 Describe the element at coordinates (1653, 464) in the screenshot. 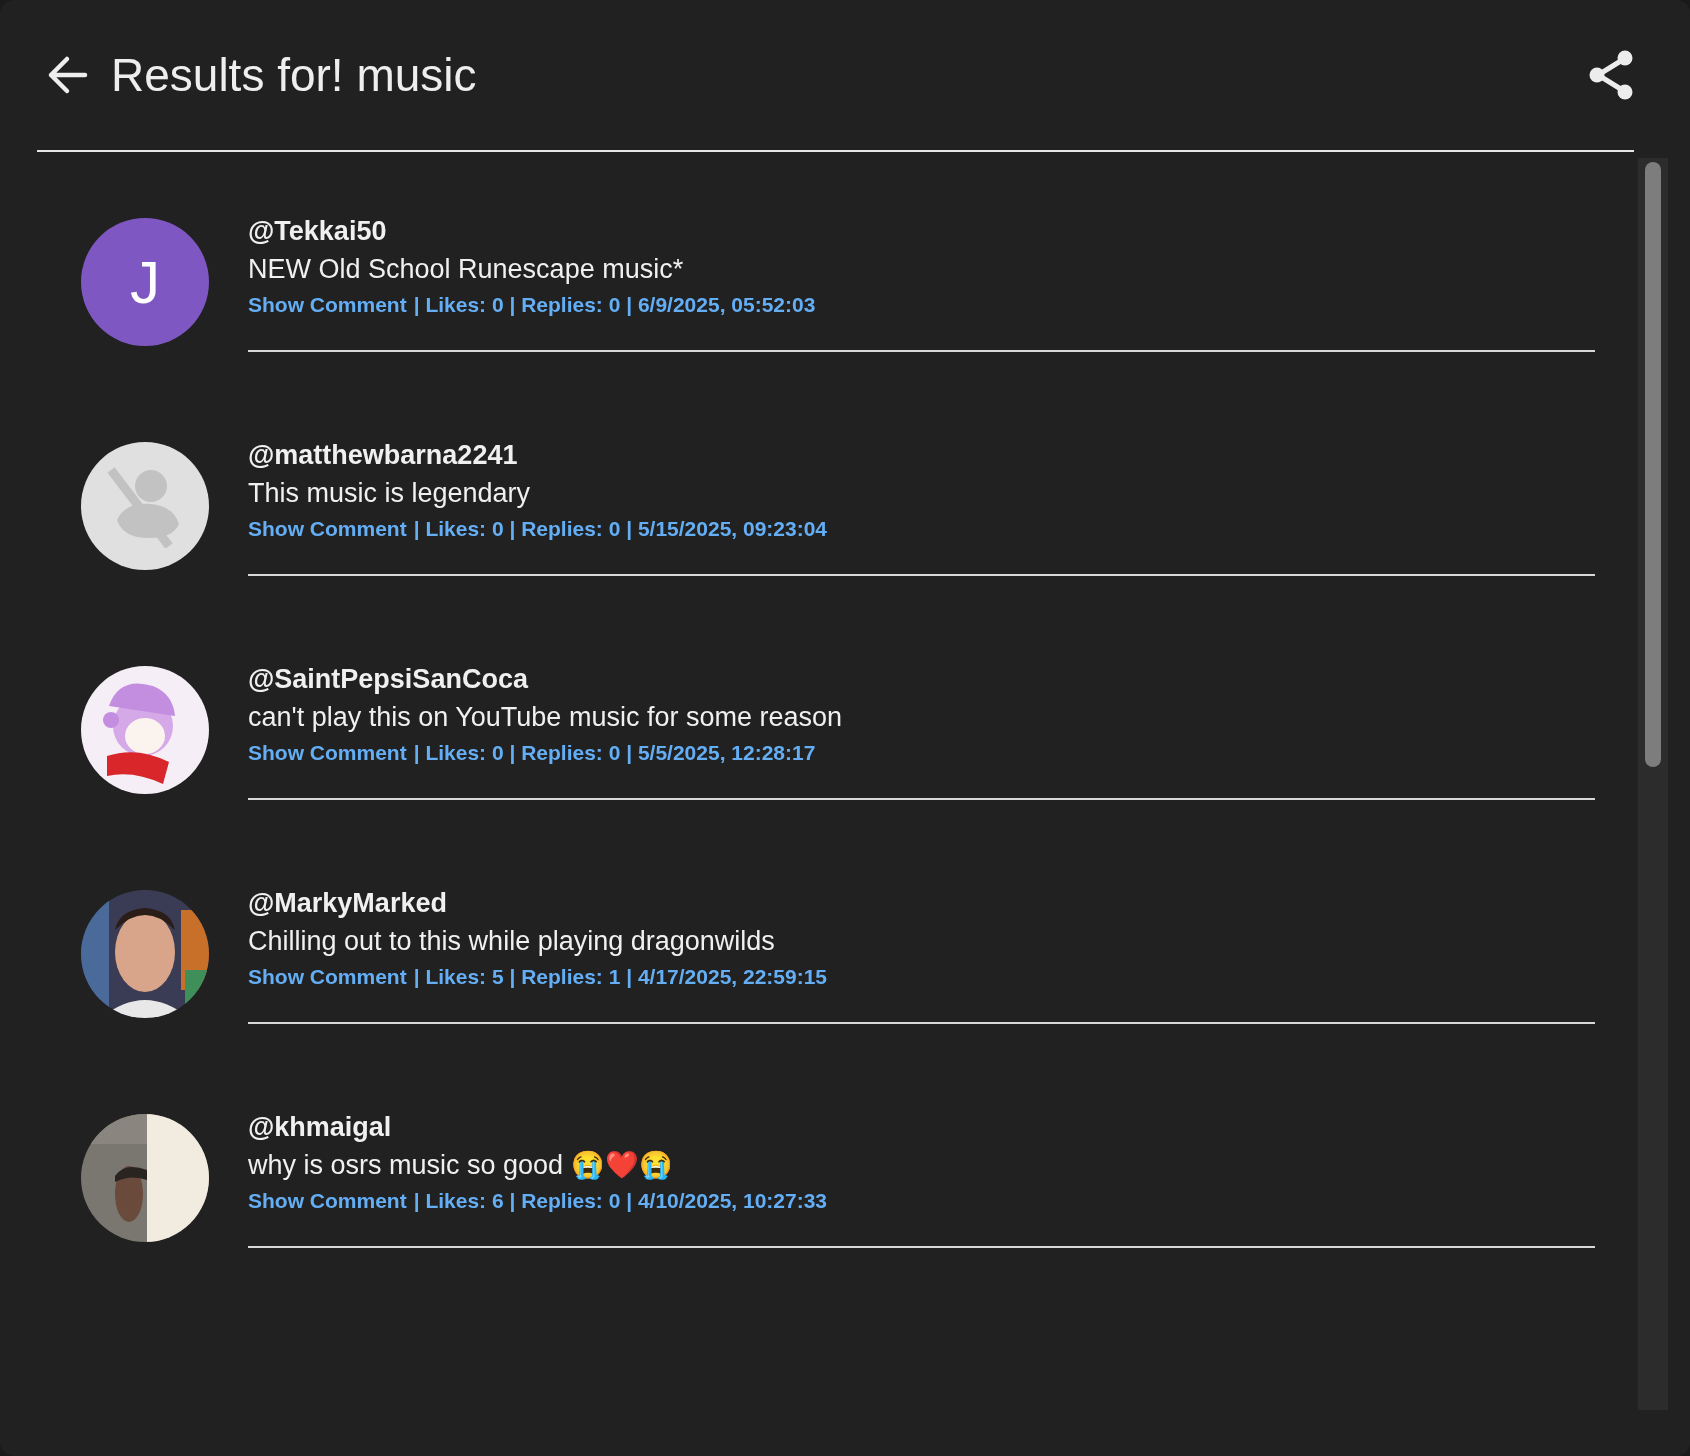

I see `scrollbar-thumb` at that location.